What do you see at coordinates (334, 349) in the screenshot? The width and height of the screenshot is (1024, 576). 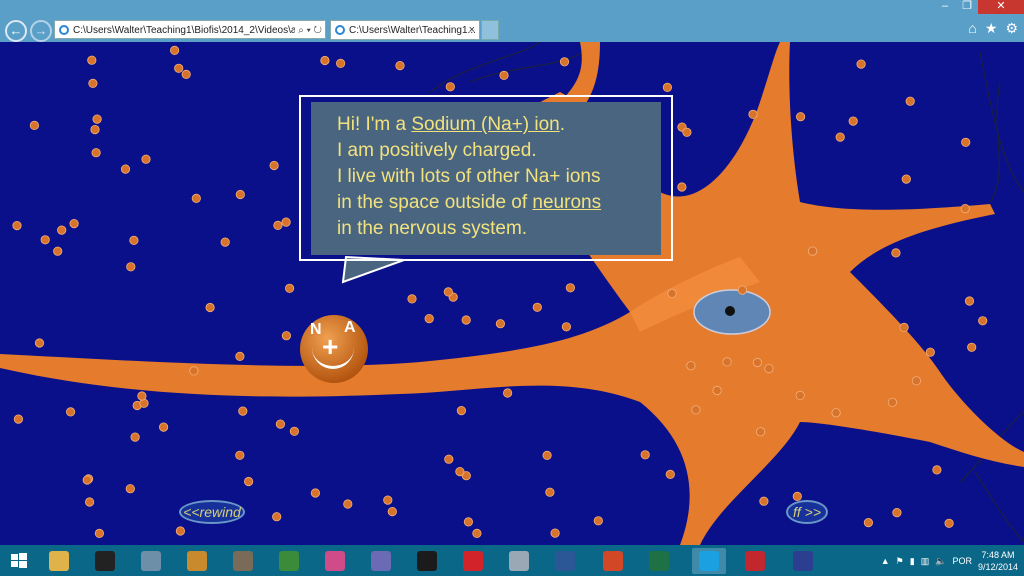 I see `sodium-ion-character: N A +` at bounding box center [334, 349].